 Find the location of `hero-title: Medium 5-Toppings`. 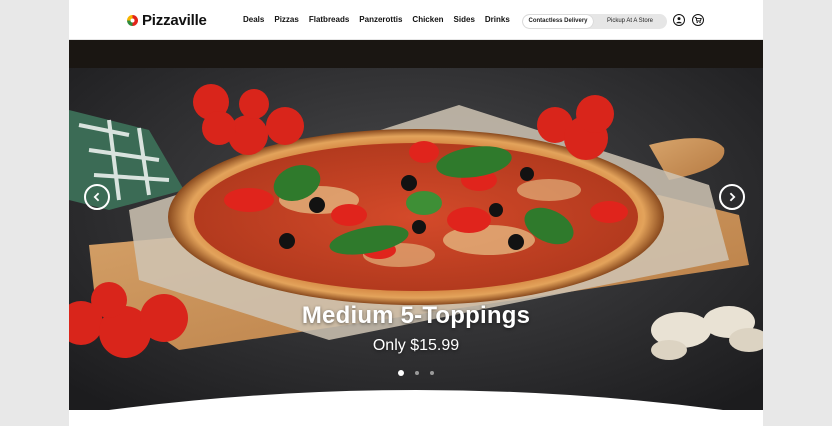

hero-title: Medium 5-Toppings is located at coordinates (416, 315).